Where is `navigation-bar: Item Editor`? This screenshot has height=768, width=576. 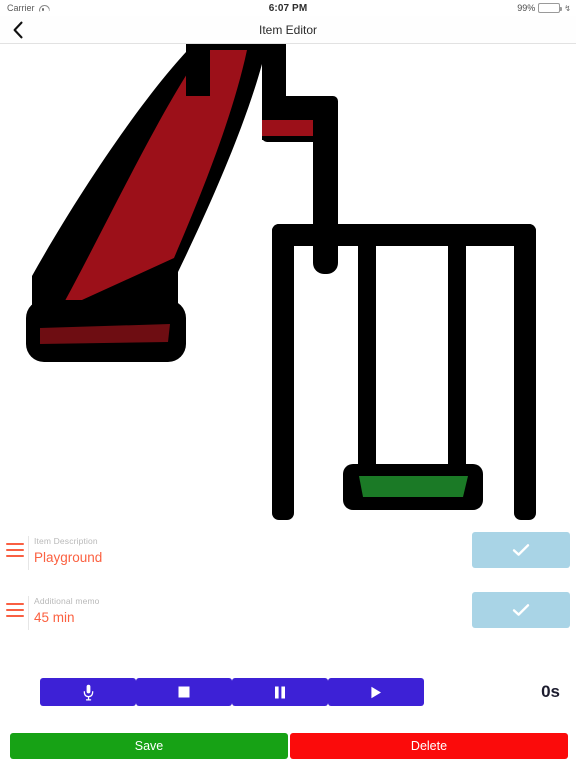
navigation-bar: Item Editor is located at coordinates (288, 30).